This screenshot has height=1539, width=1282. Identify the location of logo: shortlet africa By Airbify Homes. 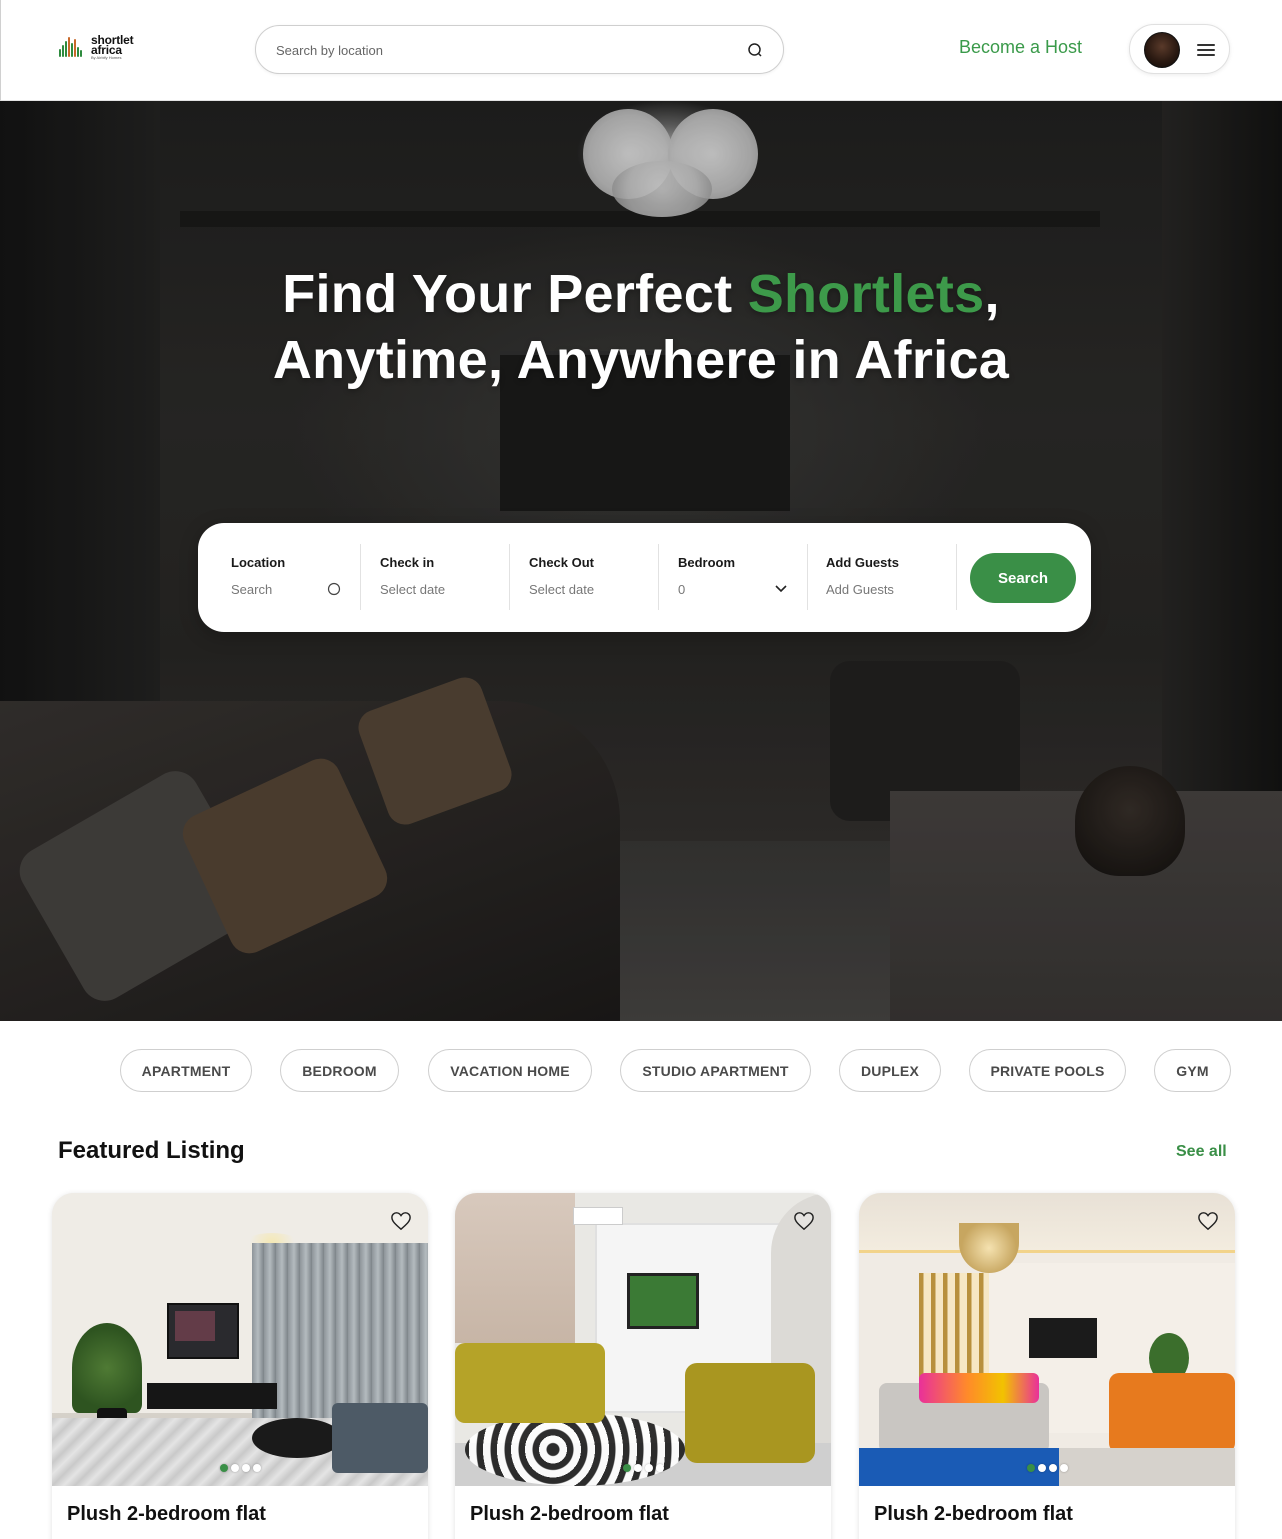
(96, 47).